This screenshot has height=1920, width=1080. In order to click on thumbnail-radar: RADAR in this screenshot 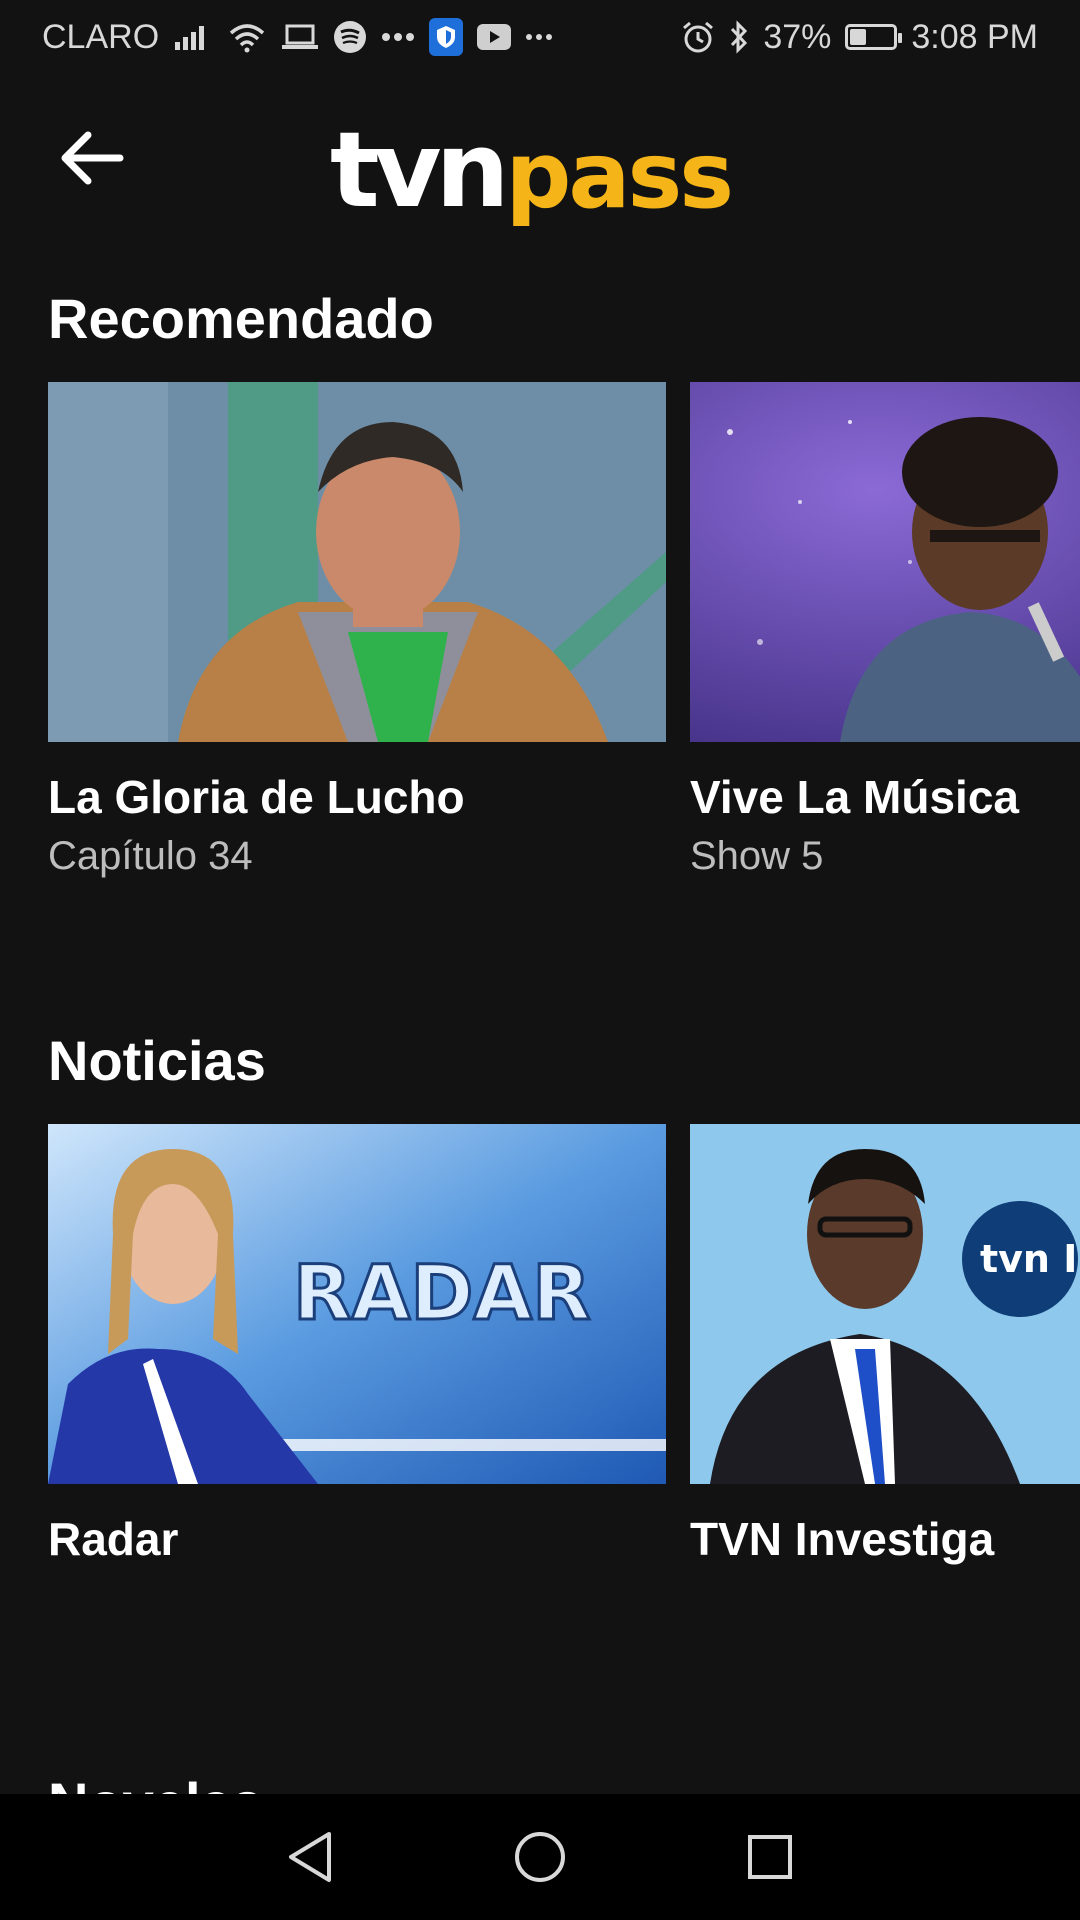, I will do `click(357, 1304)`.